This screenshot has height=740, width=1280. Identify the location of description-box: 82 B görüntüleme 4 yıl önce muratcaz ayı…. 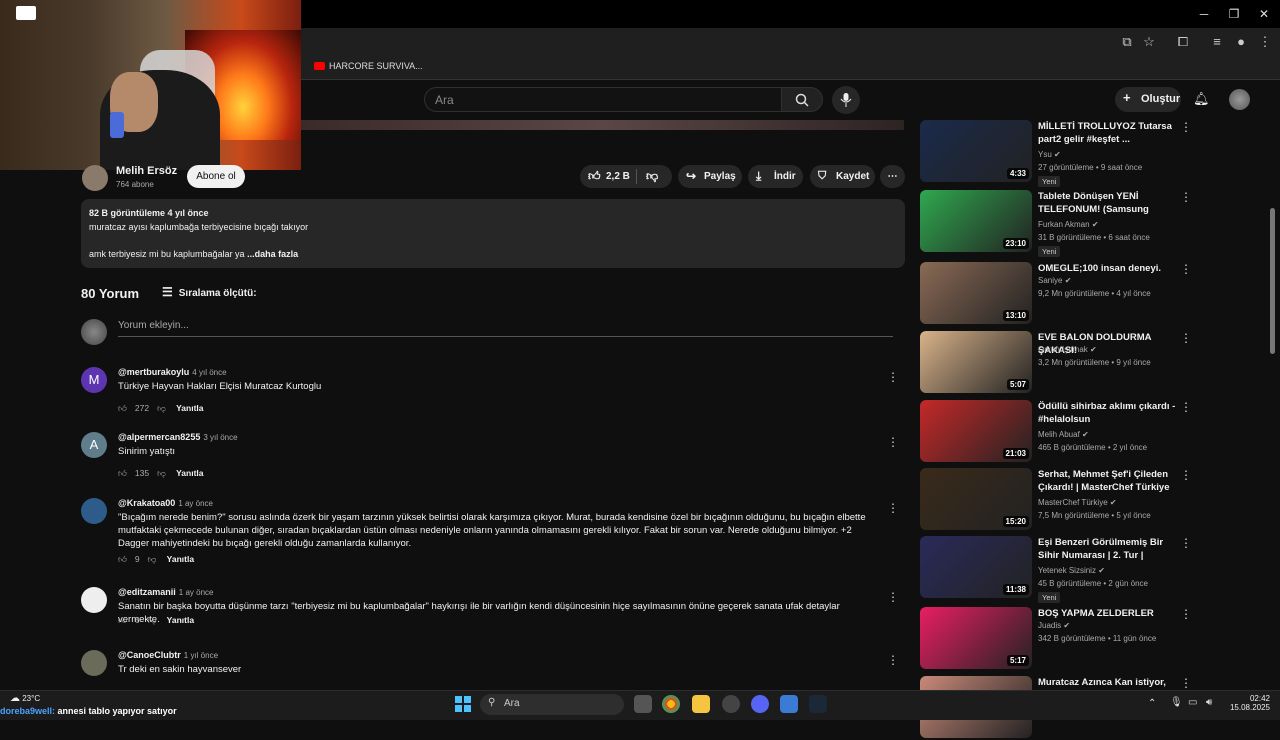
(493, 233).